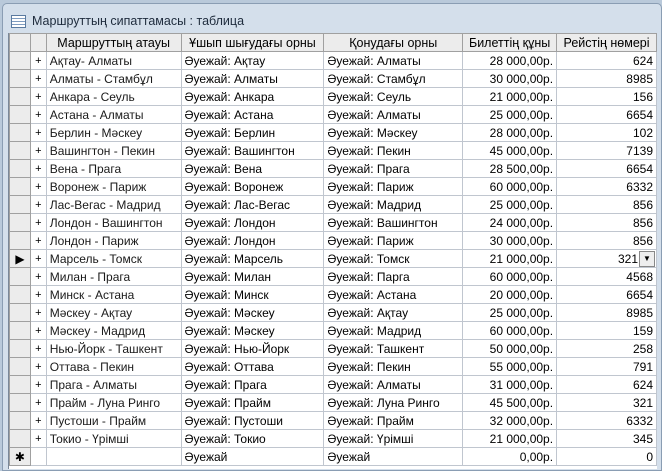  I want to click on route-name-cell: Алматы - Стамбұл, so click(113, 78).